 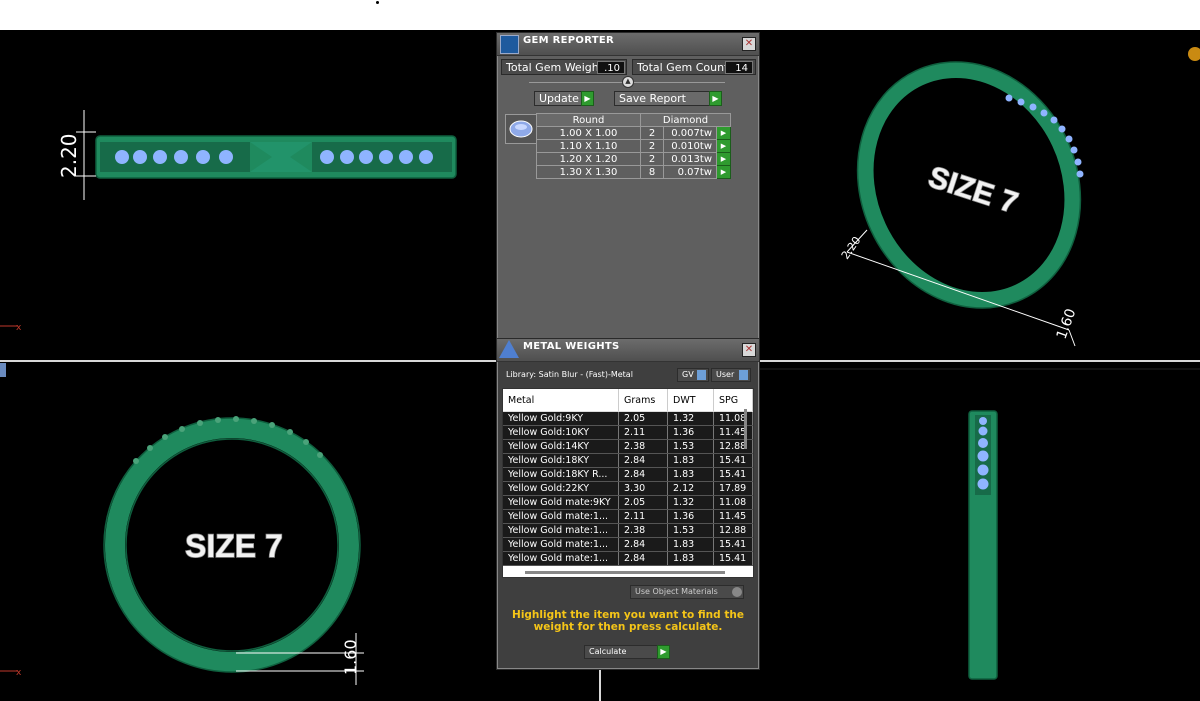 I want to click on metal-cell-grams: 2.11, so click(x=643, y=432).